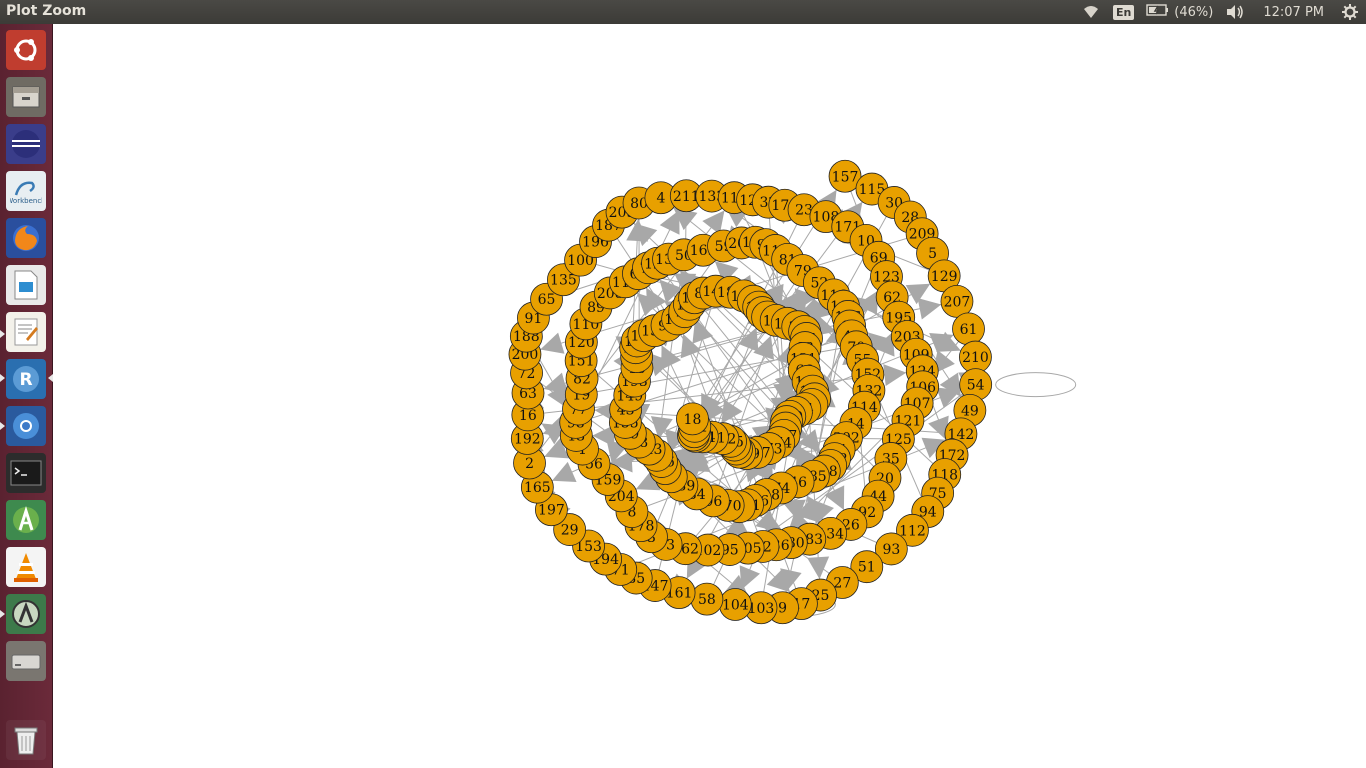 Image resolution: width=1366 pixels, height=768 pixels. Describe the element at coordinates (26, 50) in the screenshot. I see `ubuntu-dash-icon` at that location.